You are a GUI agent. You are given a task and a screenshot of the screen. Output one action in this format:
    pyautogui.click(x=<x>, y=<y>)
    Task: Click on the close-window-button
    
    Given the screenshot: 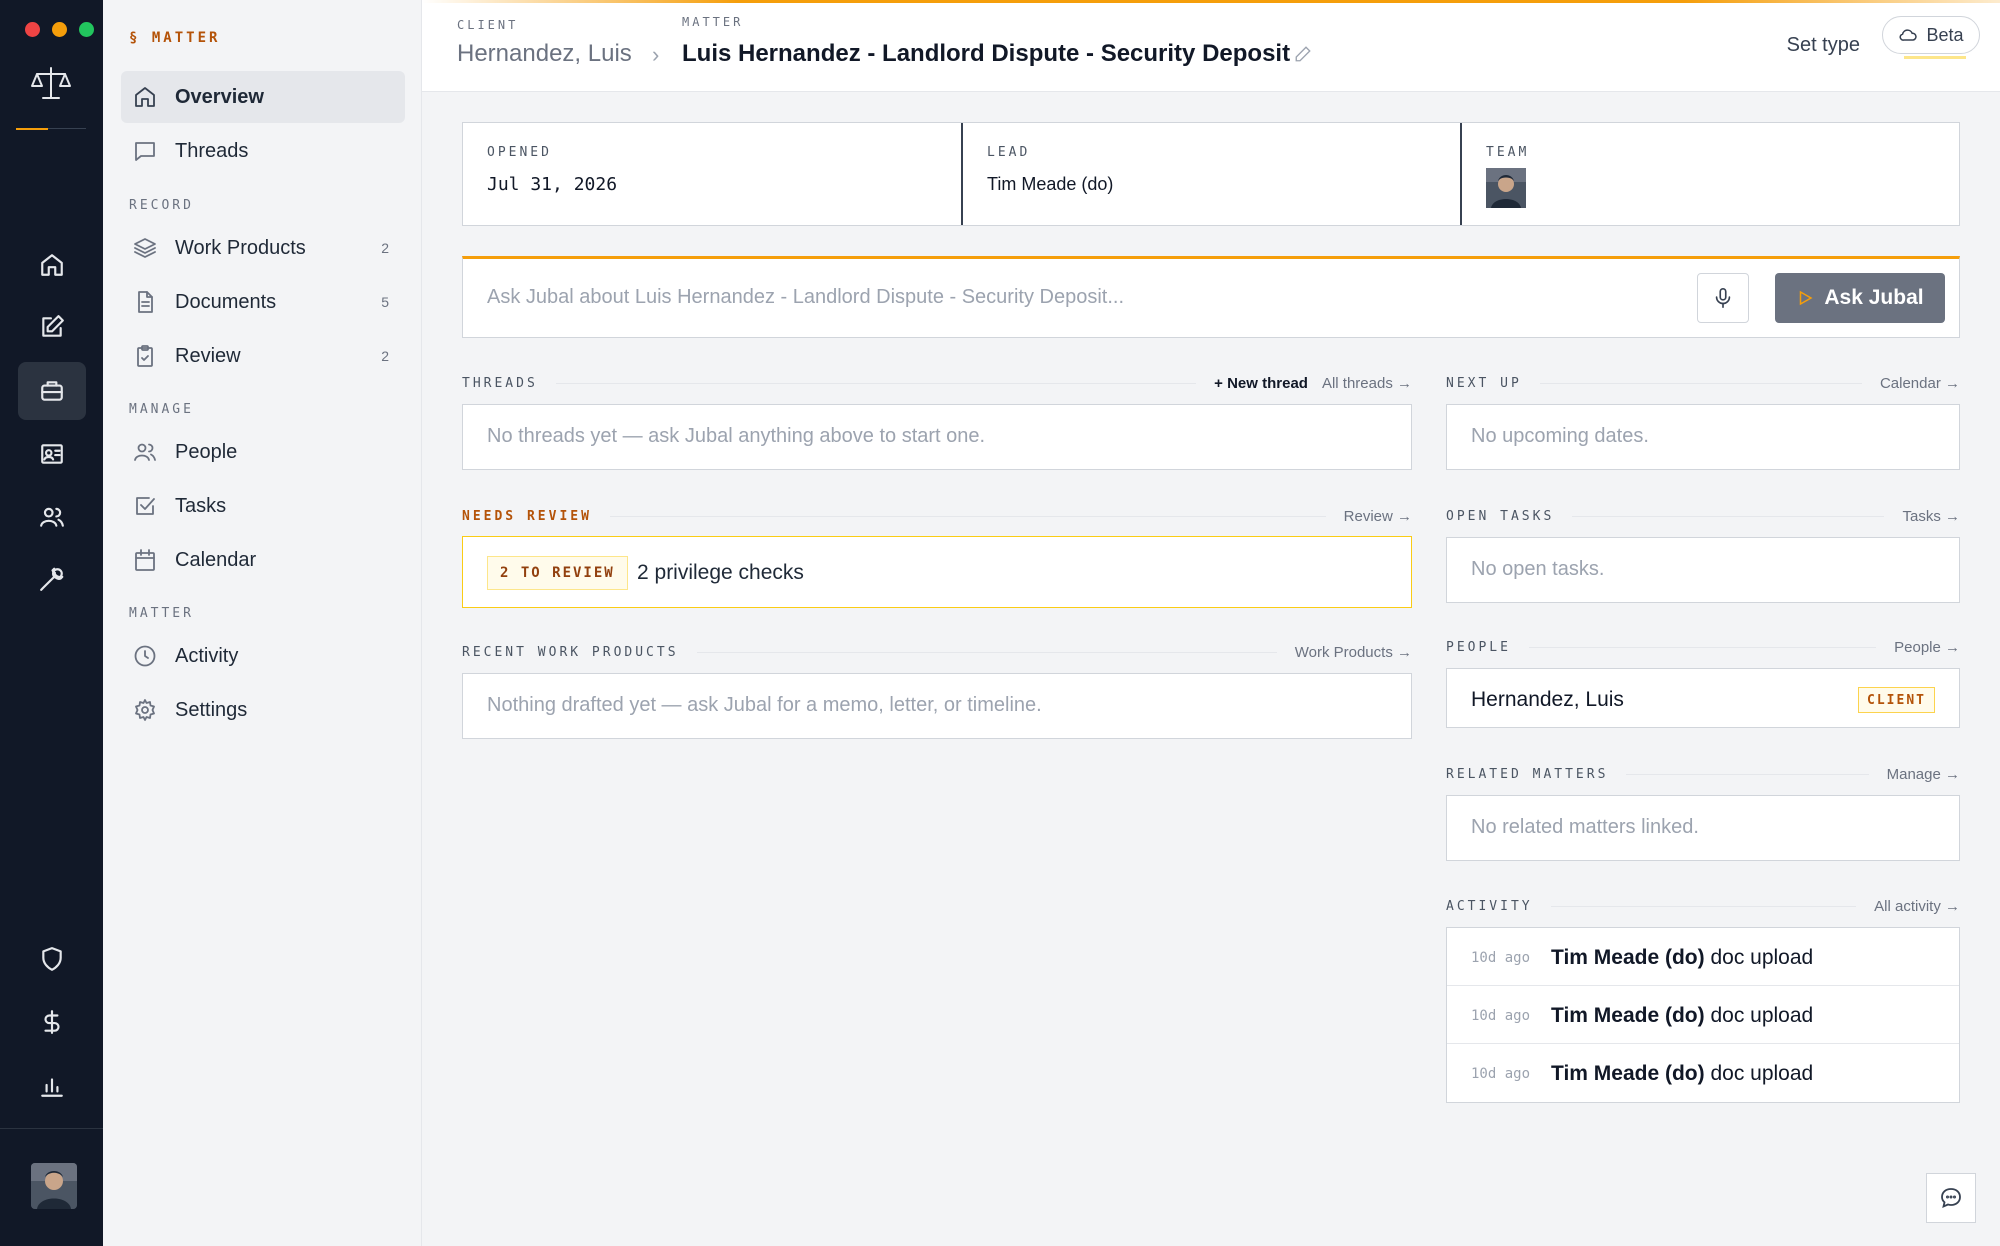 What is the action you would take?
    pyautogui.click(x=32, y=29)
    